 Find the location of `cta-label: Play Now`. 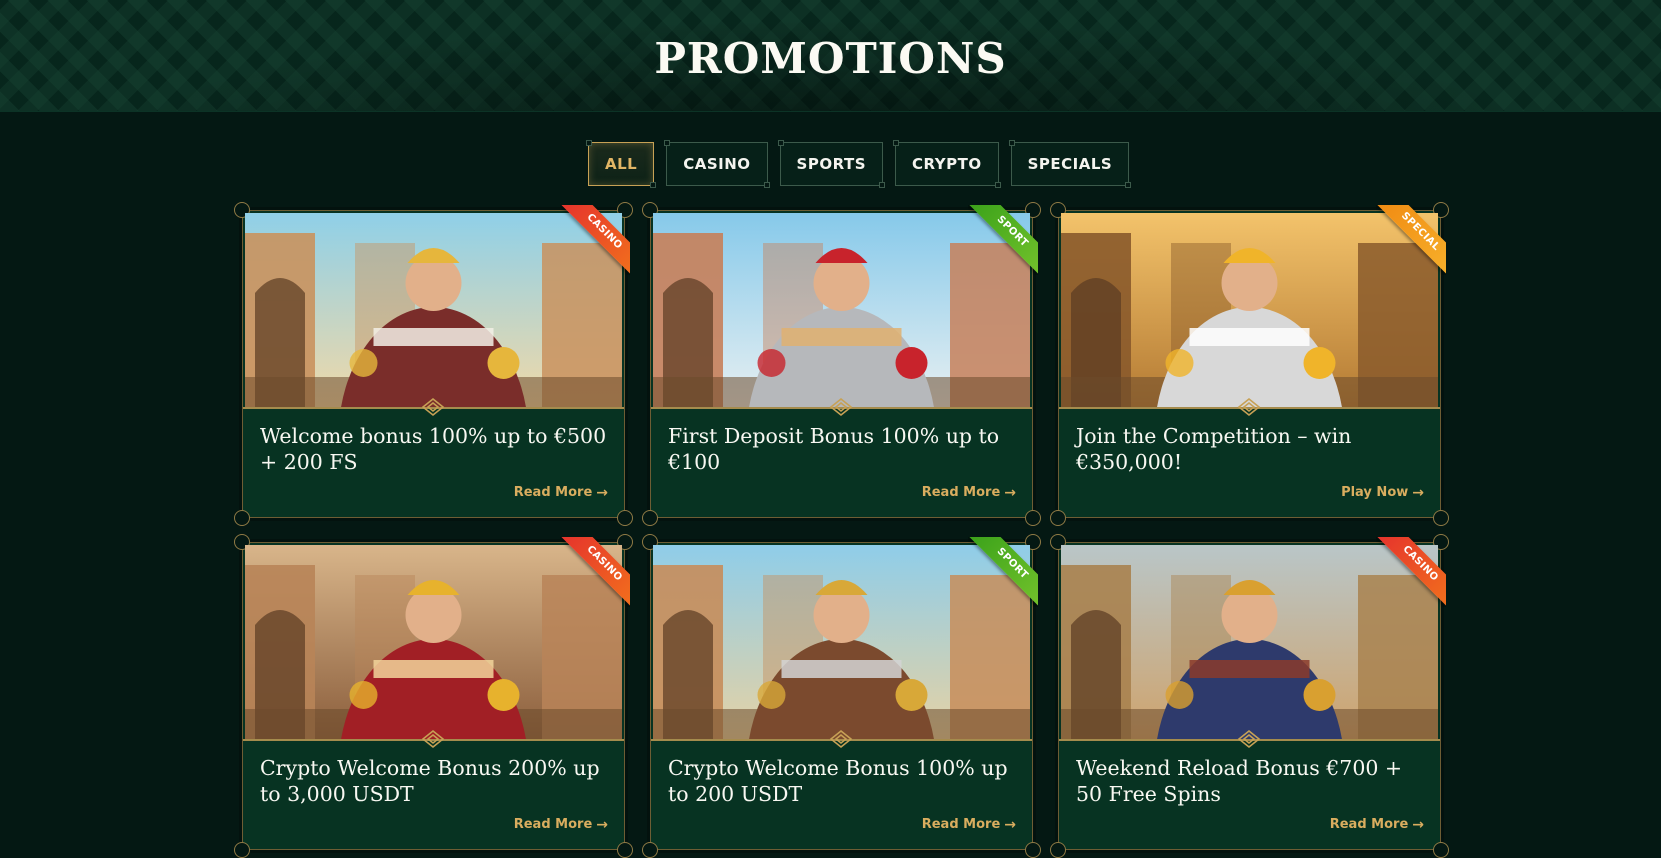

cta-label: Play Now is located at coordinates (1375, 492).